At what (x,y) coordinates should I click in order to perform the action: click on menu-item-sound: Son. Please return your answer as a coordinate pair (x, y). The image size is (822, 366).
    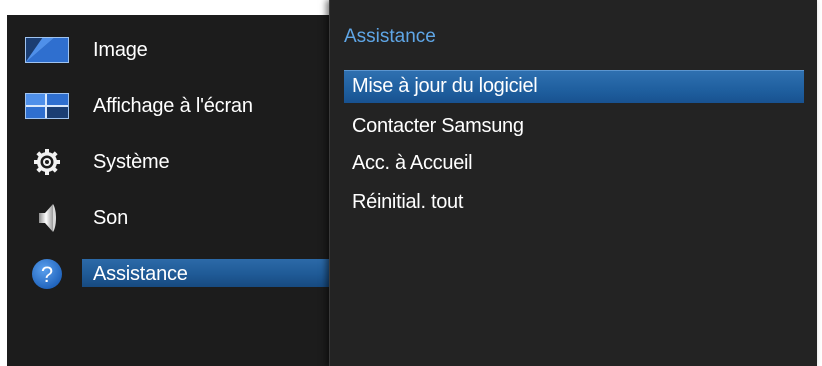
    Looking at the image, I should click on (168, 218).